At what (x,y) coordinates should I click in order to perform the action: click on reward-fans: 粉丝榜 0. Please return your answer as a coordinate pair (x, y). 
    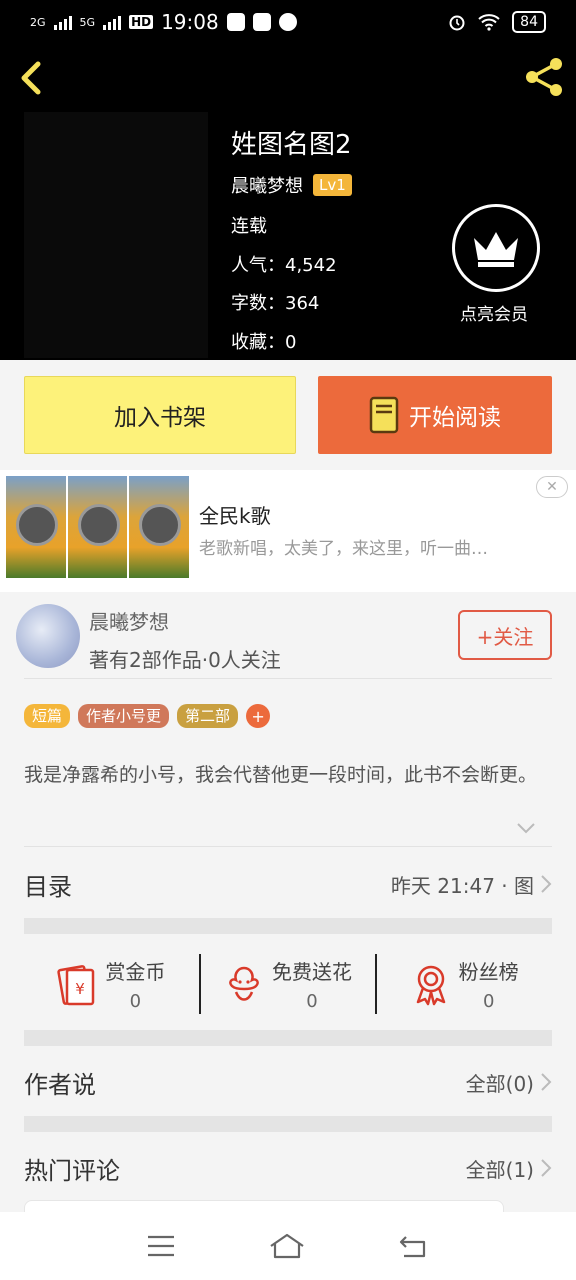
    Looking at the image, I should click on (464, 984).